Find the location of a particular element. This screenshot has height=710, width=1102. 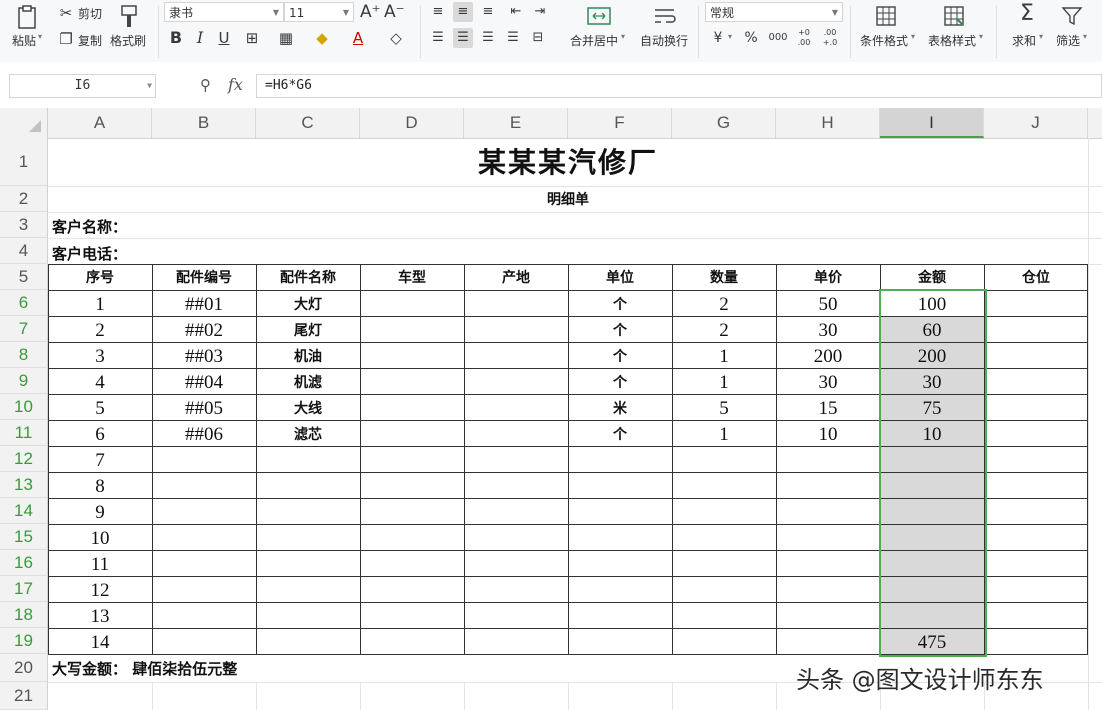

distributed-icon: ⊟ is located at coordinates (538, 38).